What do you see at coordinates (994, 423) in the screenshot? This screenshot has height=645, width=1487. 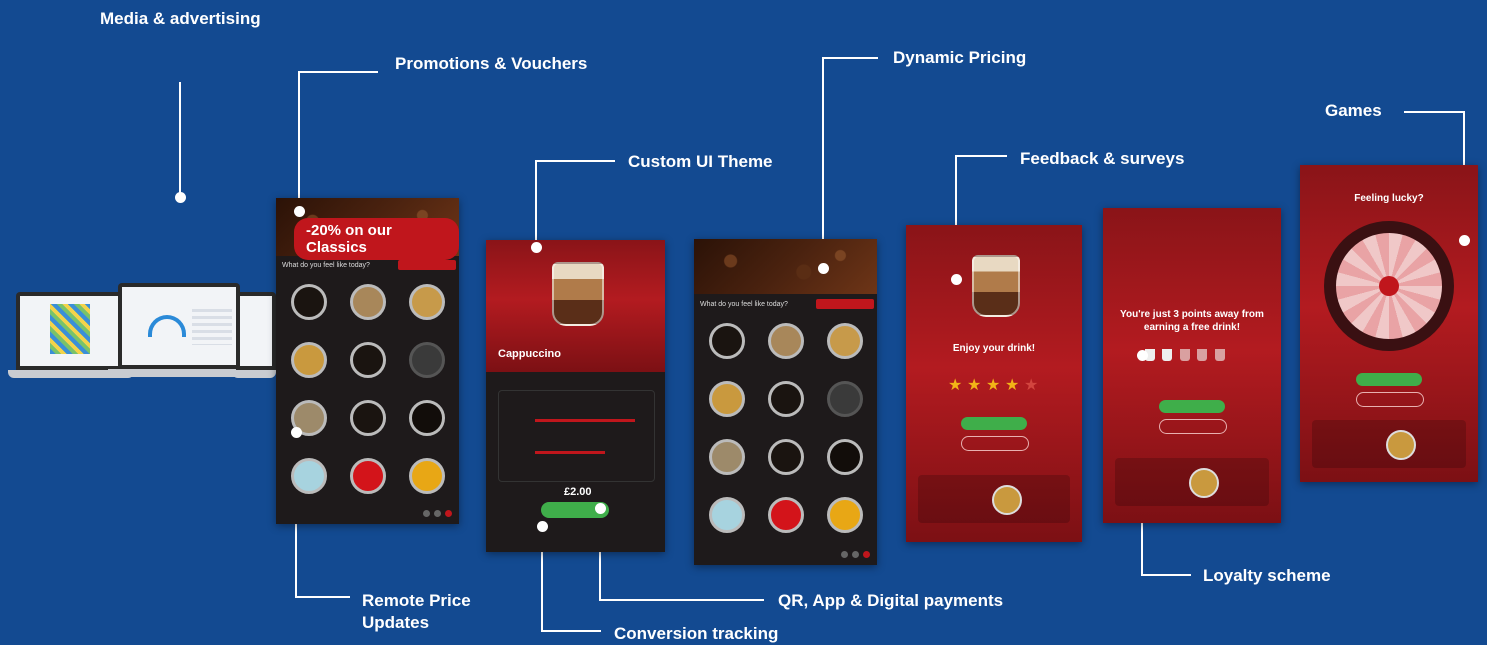 I see `submit-feedback-button` at bounding box center [994, 423].